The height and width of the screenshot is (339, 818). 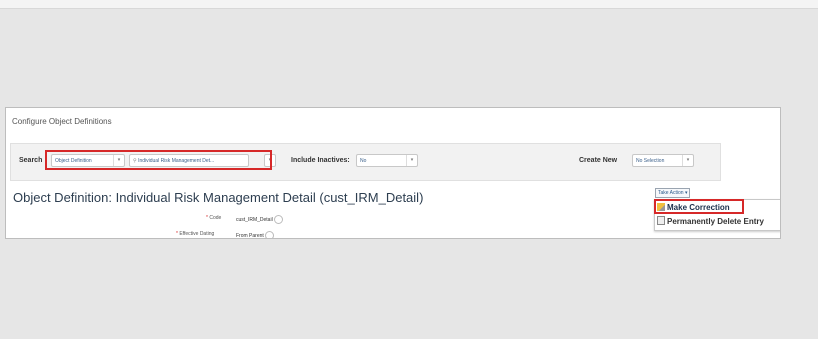 I want to click on top-strip, so click(x=409, y=4).